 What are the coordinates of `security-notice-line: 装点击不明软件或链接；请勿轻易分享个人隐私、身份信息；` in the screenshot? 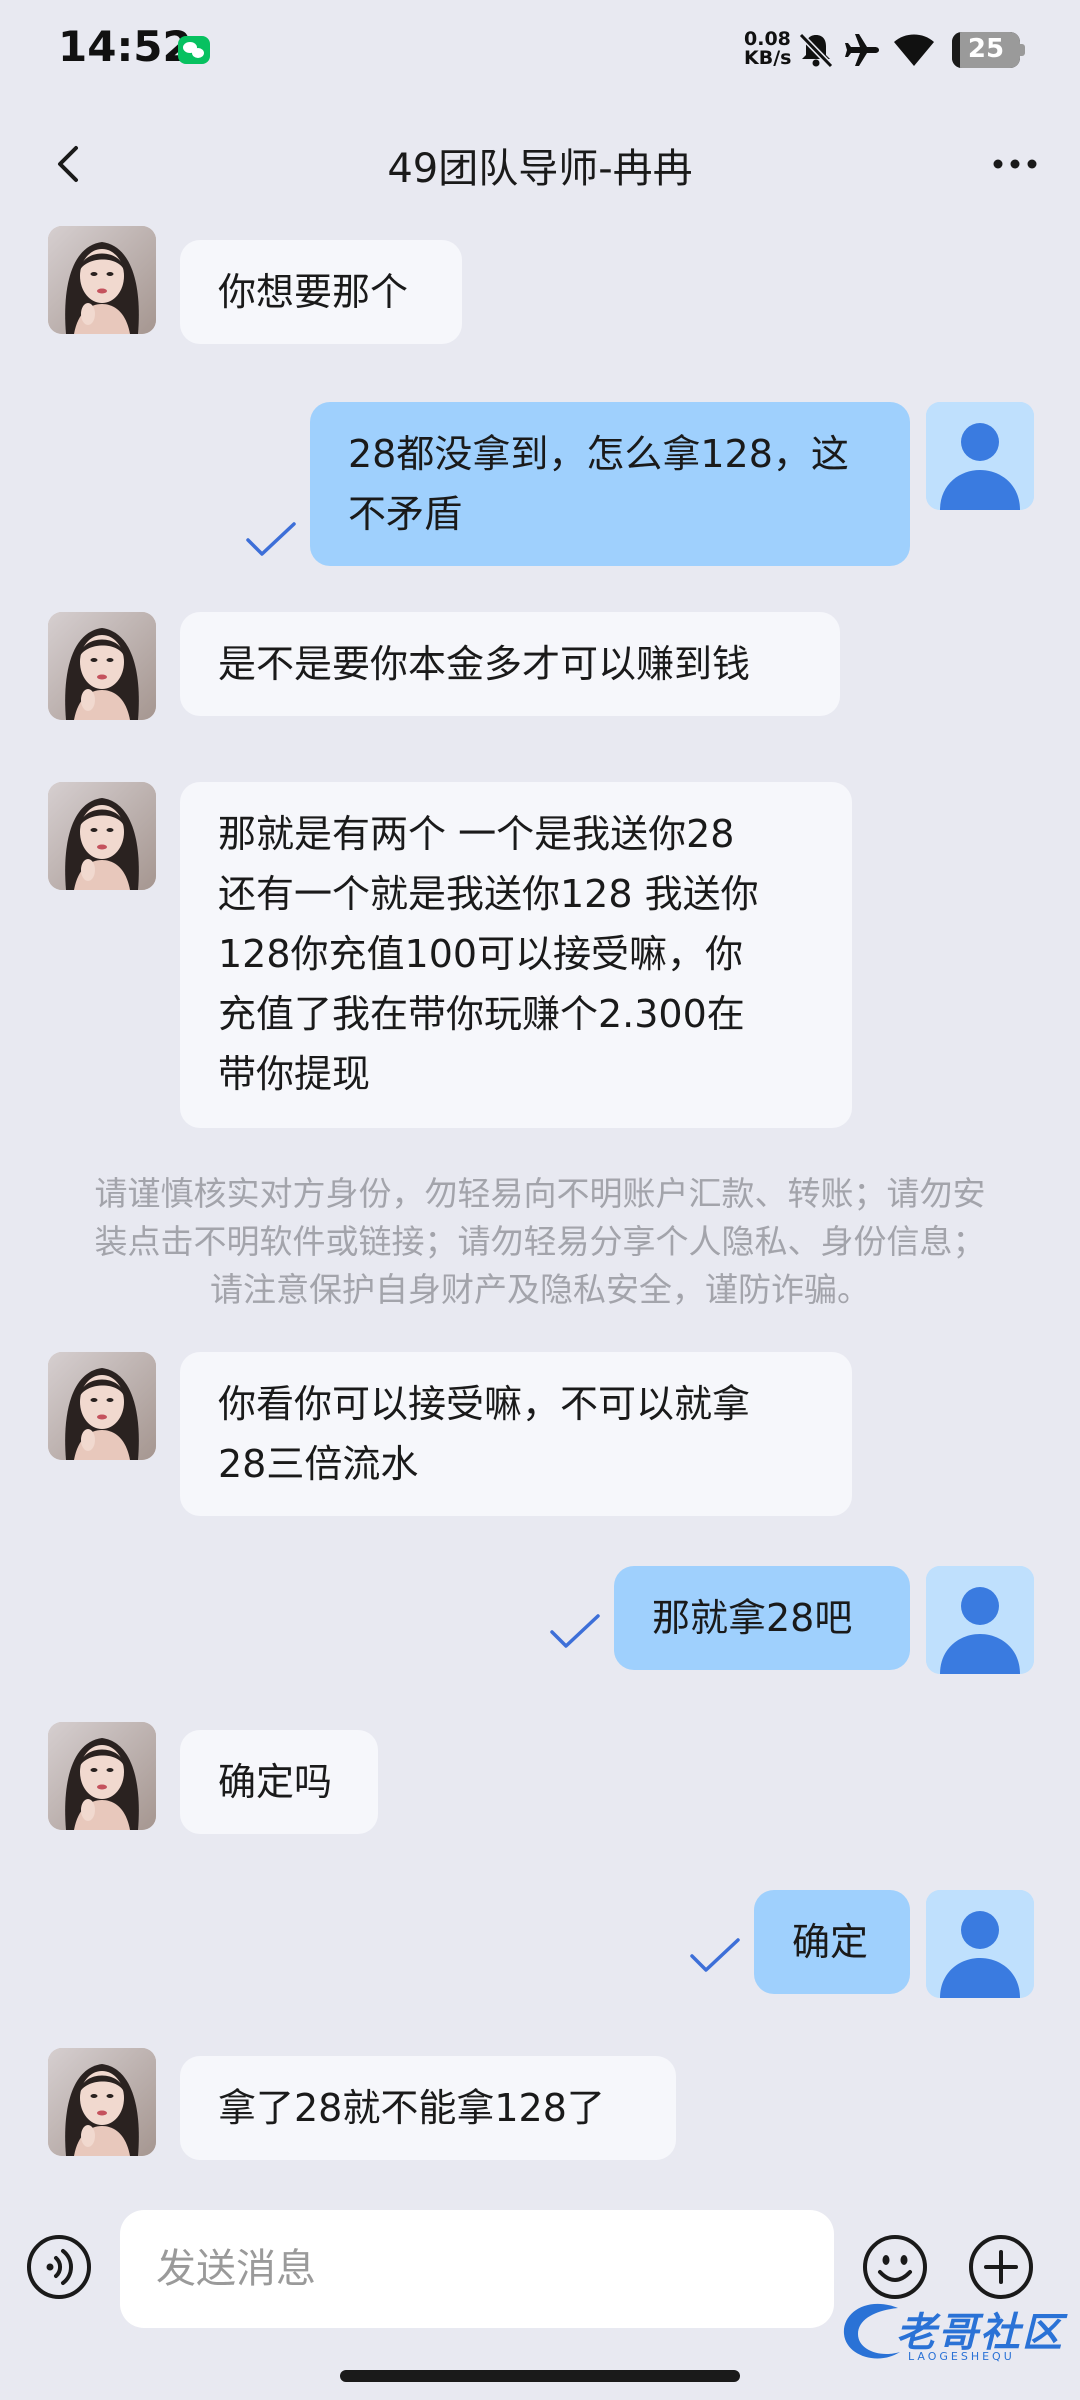 It's located at (540, 1241).